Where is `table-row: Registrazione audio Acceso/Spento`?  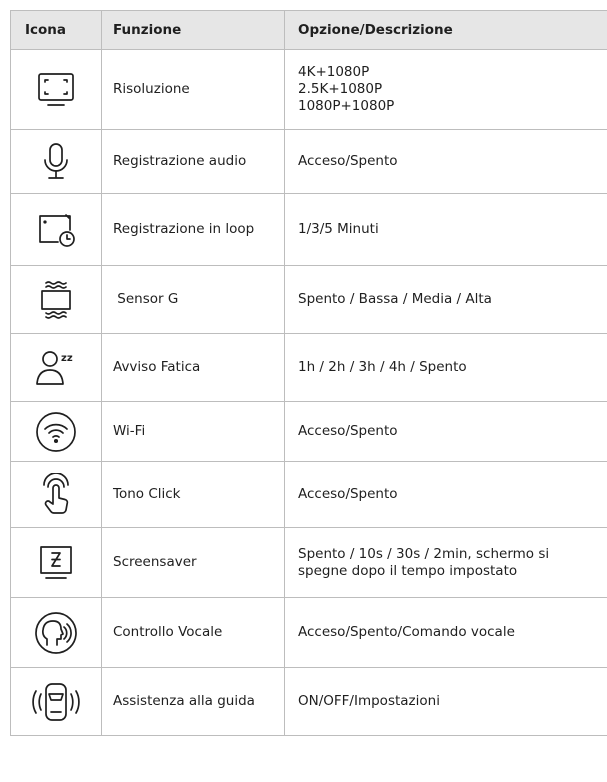
table-row: Registrazione audio Acceso/Spento is located at coordinates (309, 162).